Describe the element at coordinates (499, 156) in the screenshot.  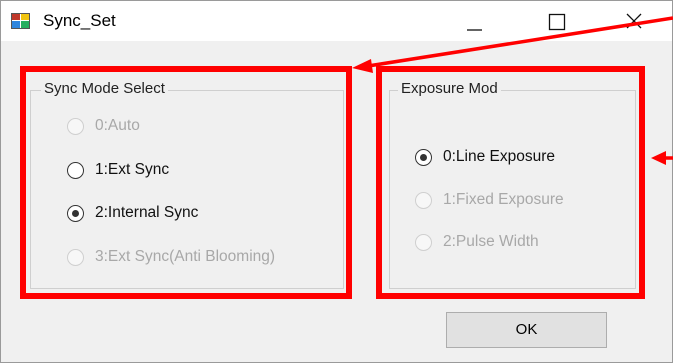
I see `radio-label: 0:Line Exposure` at that location.